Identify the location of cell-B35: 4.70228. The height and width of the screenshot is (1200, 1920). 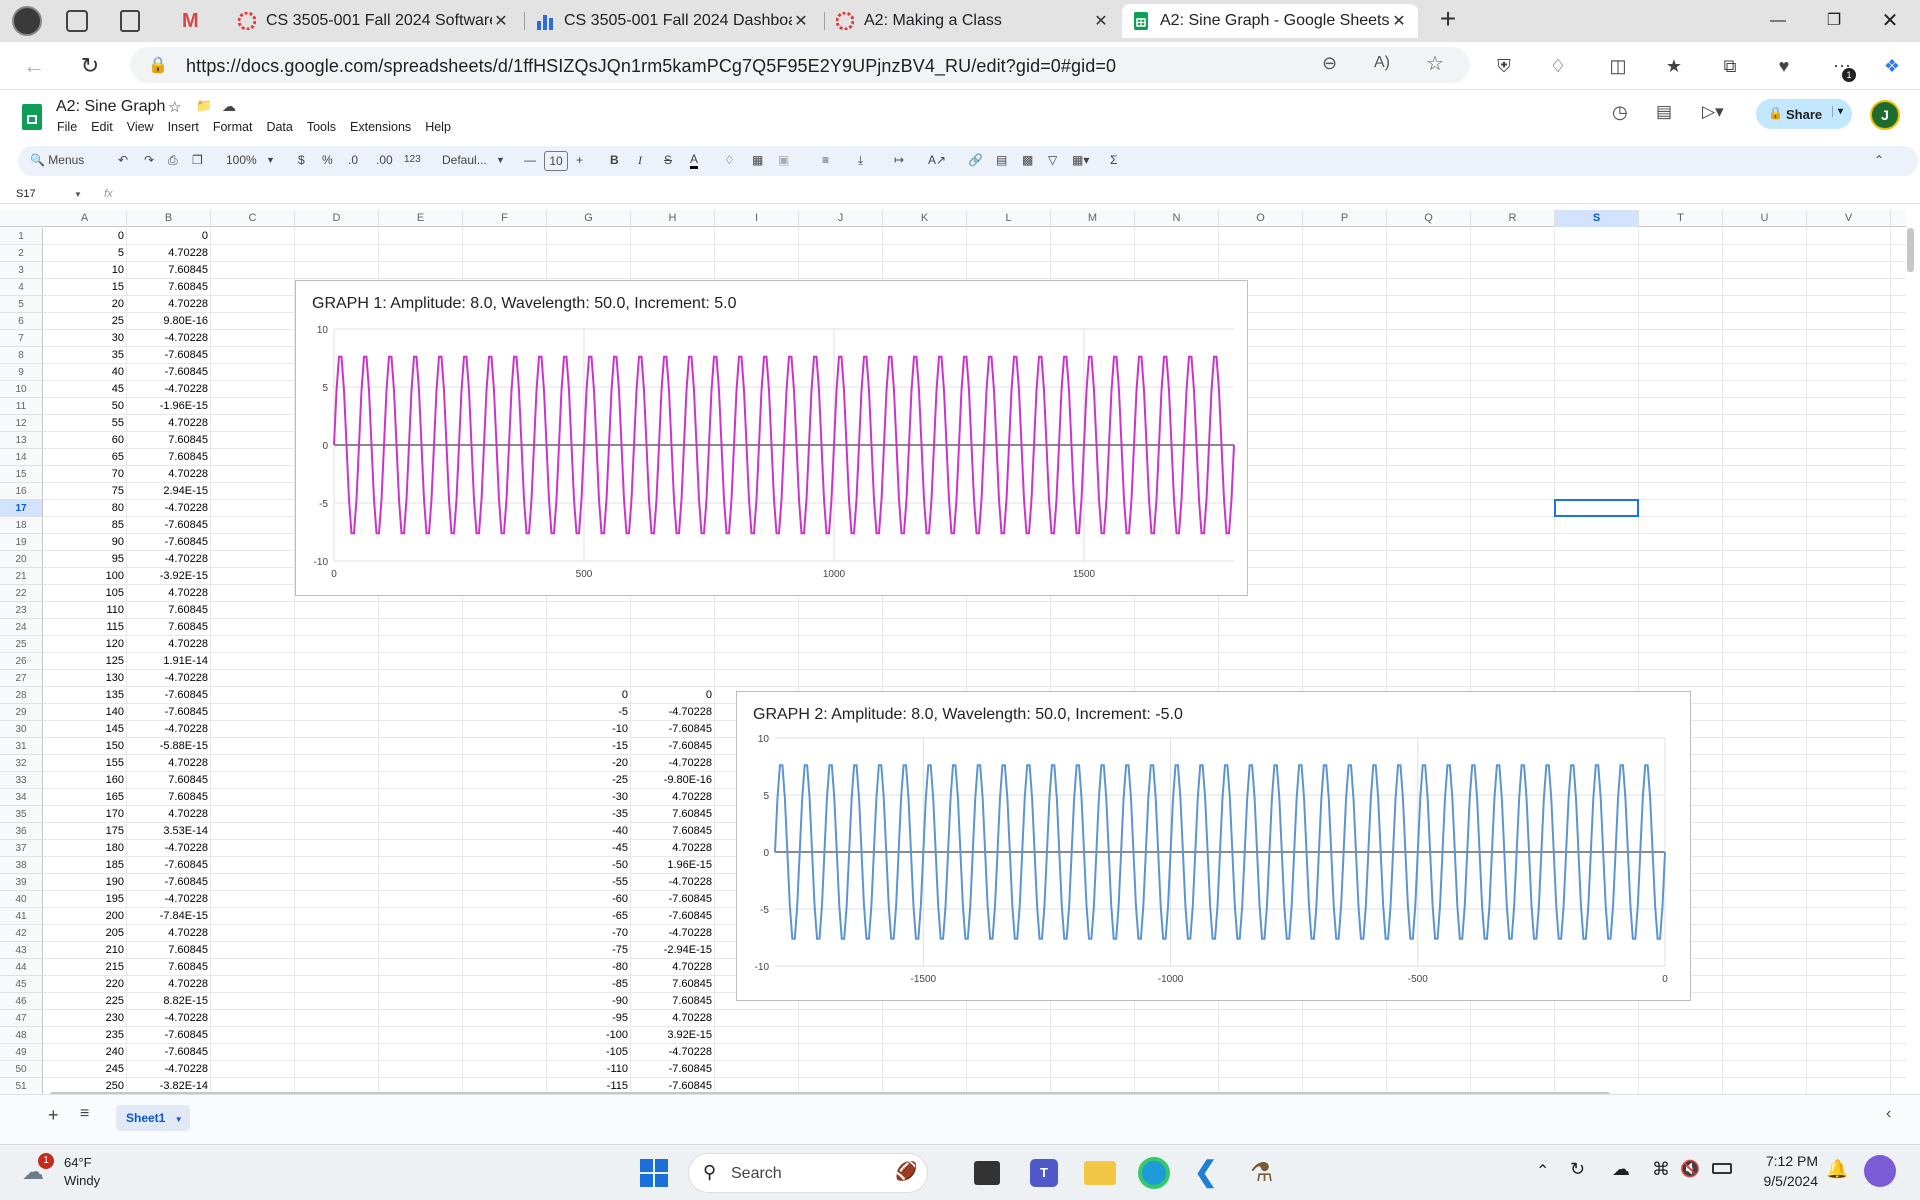
(169, 814).